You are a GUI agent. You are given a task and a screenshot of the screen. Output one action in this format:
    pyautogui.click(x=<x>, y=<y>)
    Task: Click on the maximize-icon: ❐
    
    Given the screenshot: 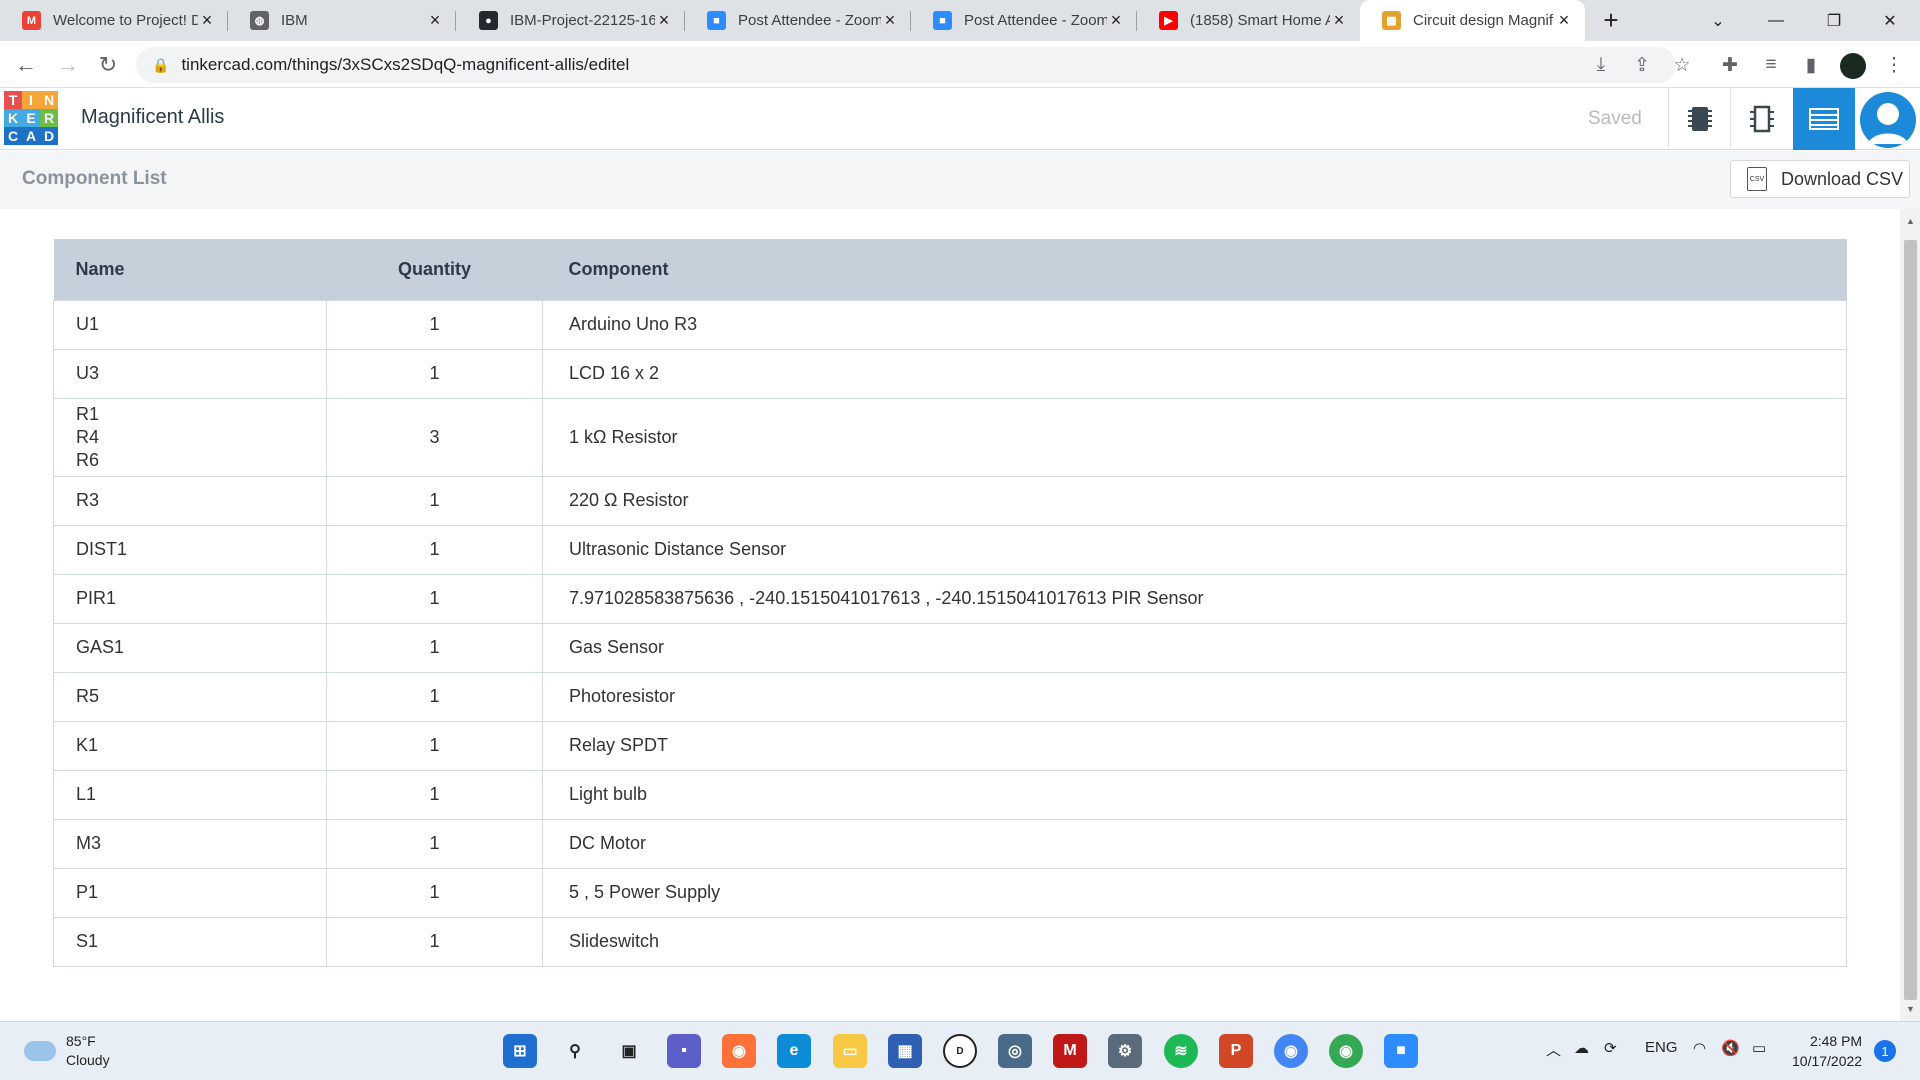 What is the action you would take?
    pyautogui.click(x=1834, y=20)
    